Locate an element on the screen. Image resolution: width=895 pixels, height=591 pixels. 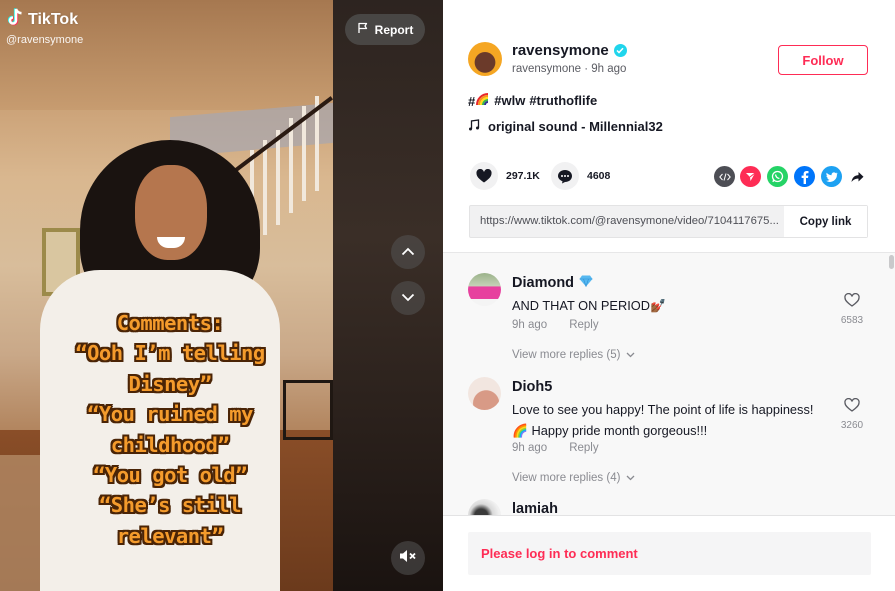
next-video-button is located at coordinates (408, 298).